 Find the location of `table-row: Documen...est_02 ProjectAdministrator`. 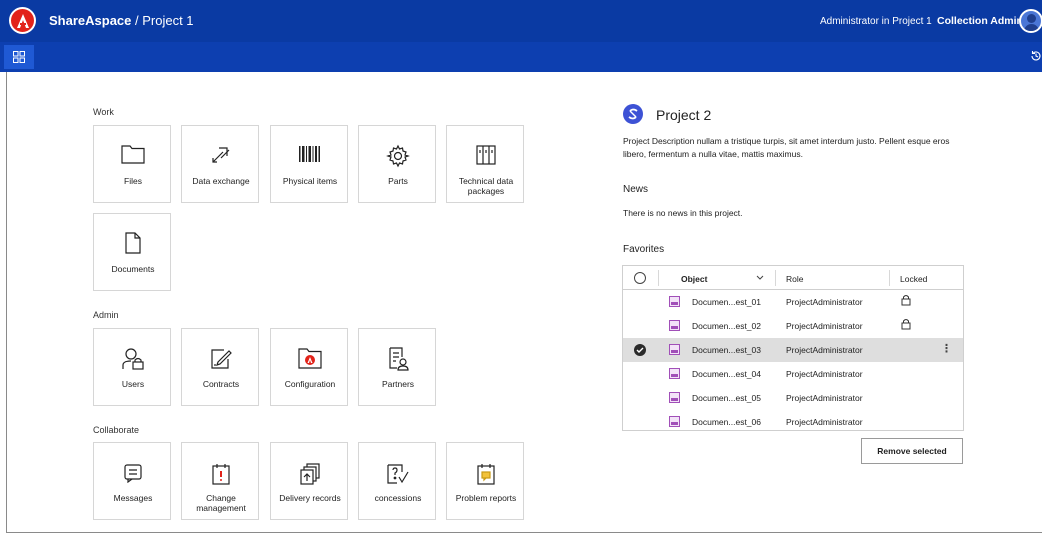

table-row: Documen...est_02 ProjectAdministrator is located at coordinates (793, 326).